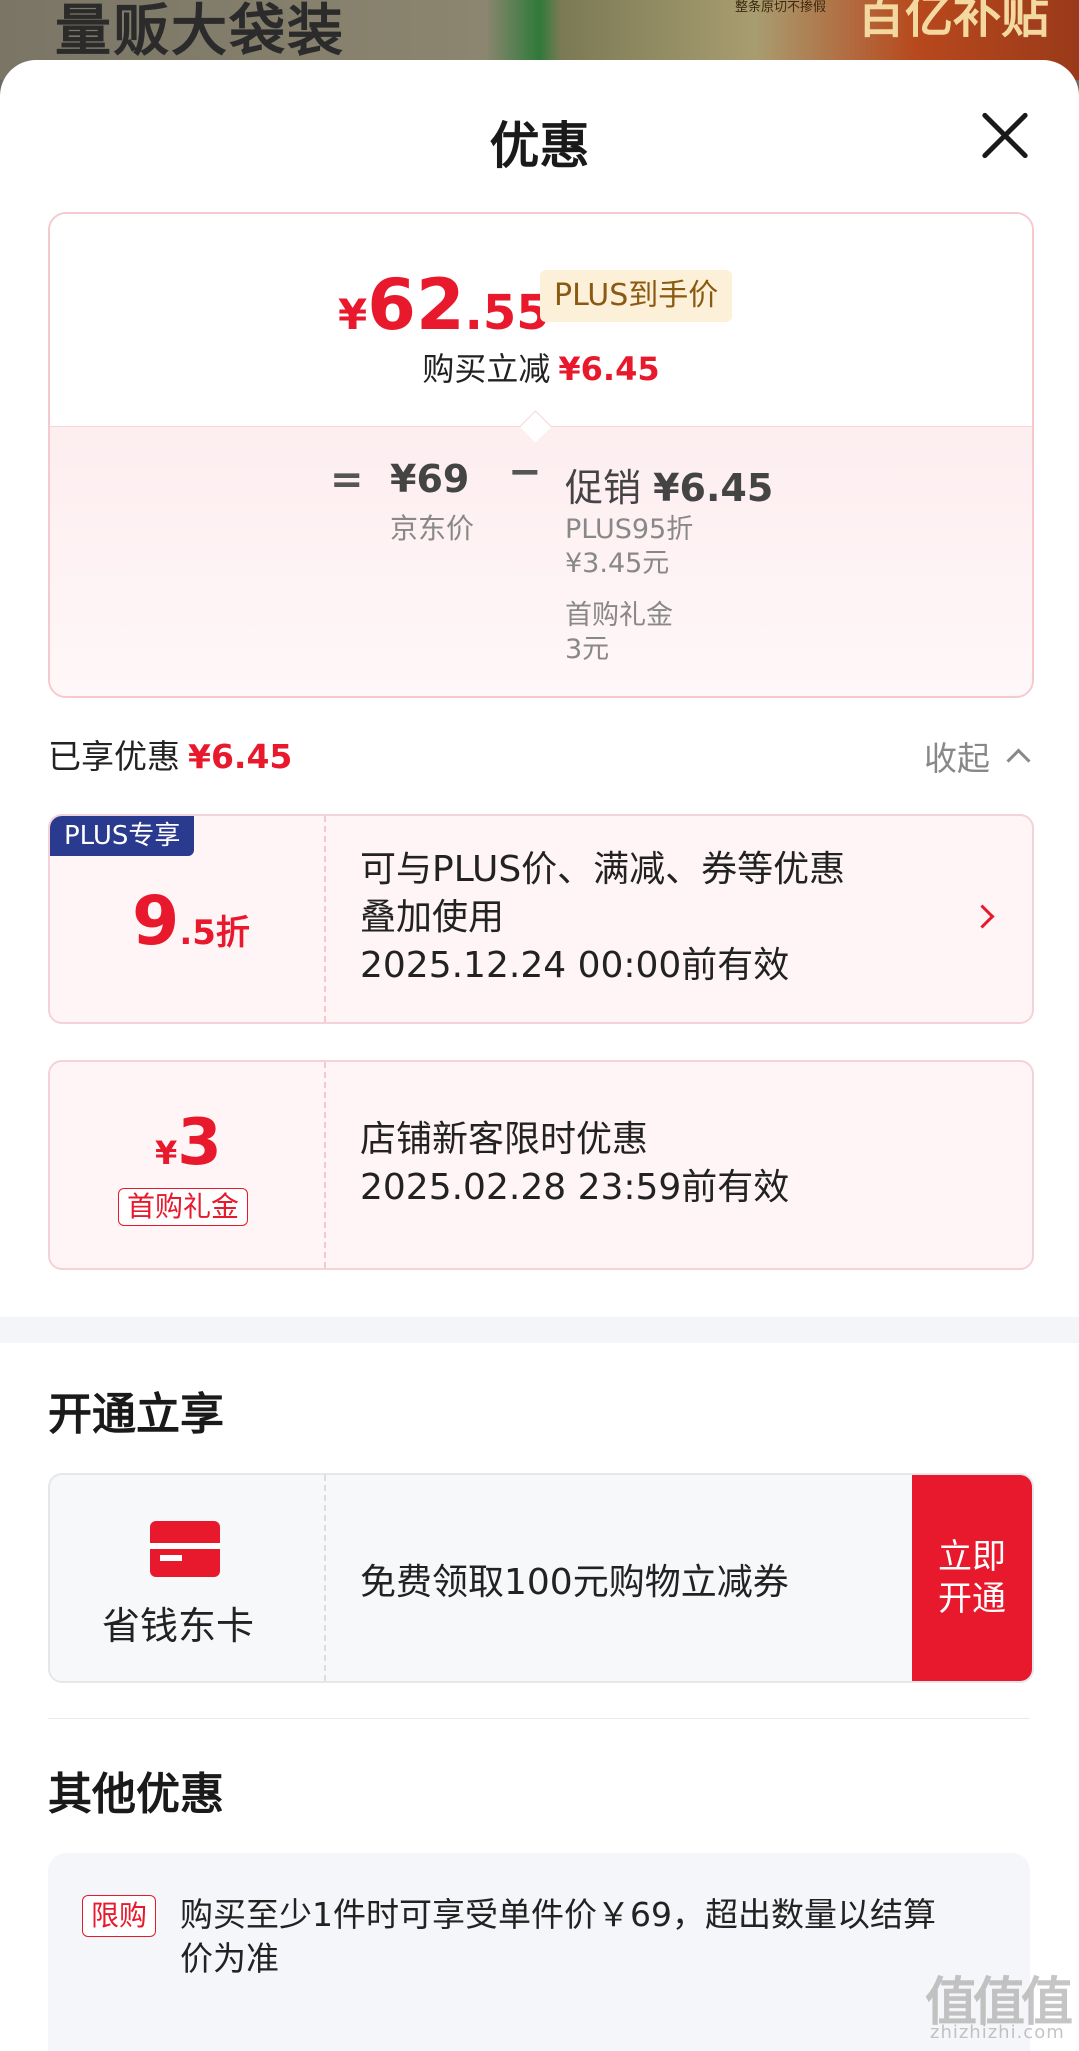 This screenshot has height=2051, width=1079. I want to click on gift-amount: ¥3, so click(188, 1143).